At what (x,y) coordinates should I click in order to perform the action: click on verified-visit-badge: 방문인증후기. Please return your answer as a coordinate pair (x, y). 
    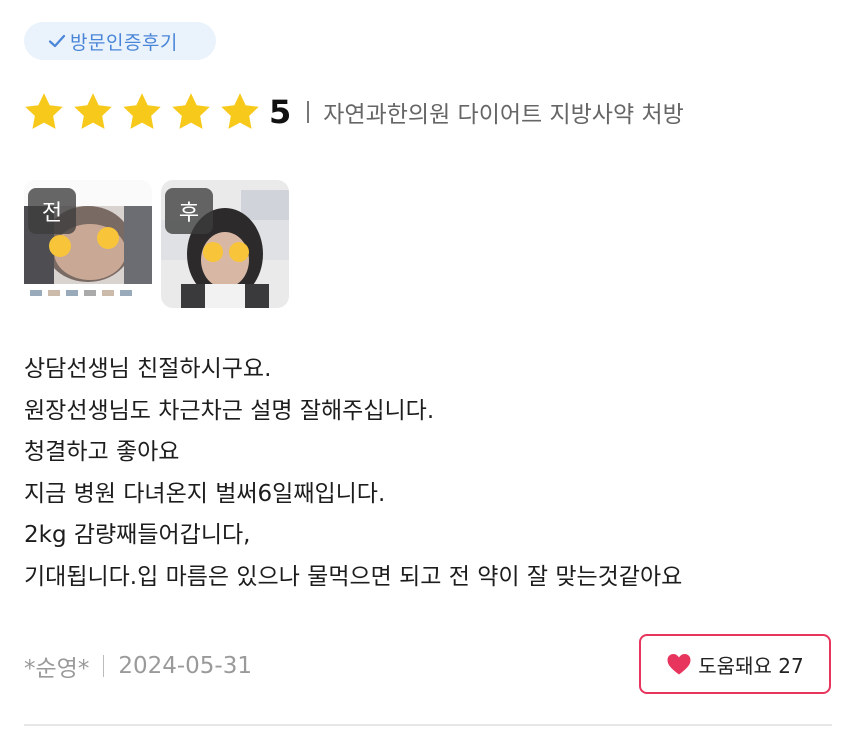
    Looking at the image, I should click on (120, 41).